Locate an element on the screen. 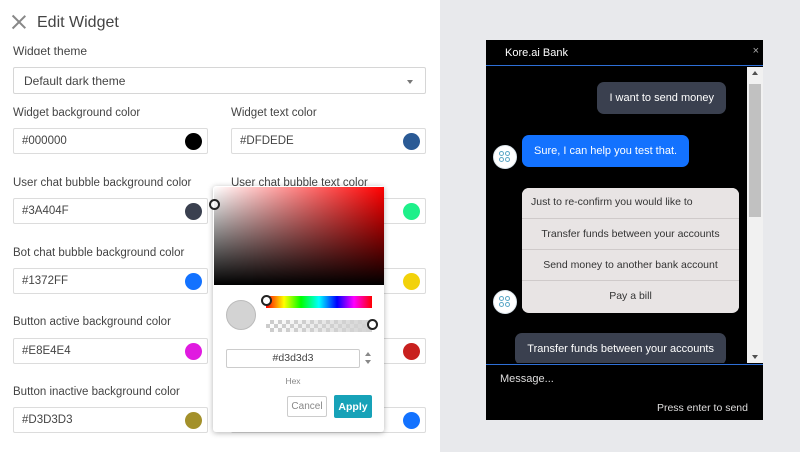 The height and width of the screenshot is (452, 800). widget-theme-value: Default dark theme is located at coordinates (75, 81).